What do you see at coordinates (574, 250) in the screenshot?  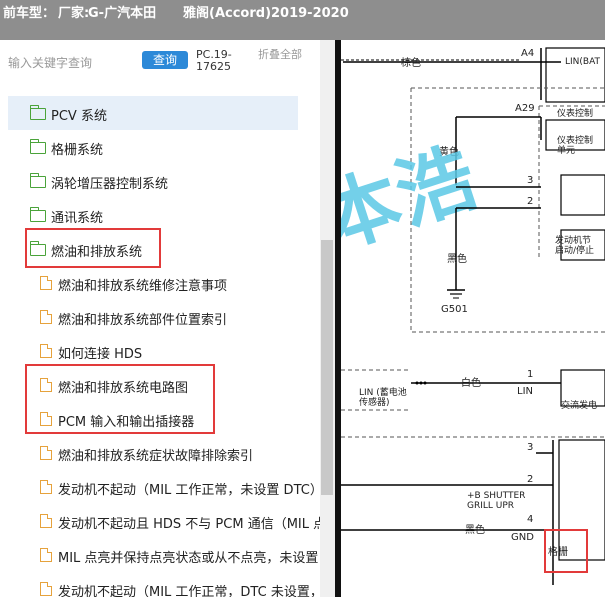 I see `module-label: 启动/停止` at bounding box center [574, 250].